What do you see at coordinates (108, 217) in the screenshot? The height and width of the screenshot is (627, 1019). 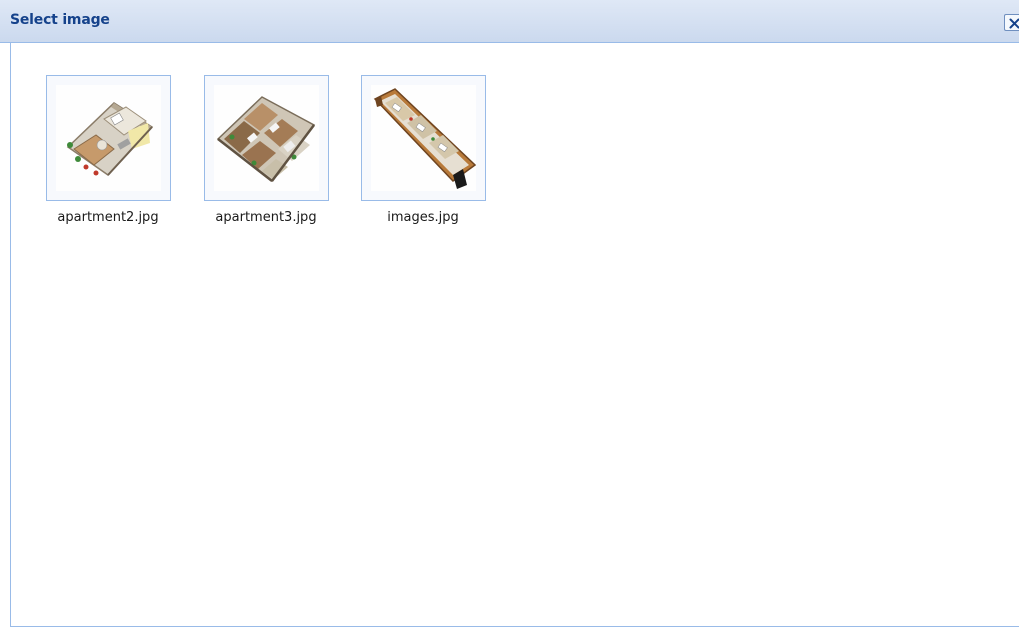 I see `image-filename: apartment2.jpg` at bounding box center [108, 217].